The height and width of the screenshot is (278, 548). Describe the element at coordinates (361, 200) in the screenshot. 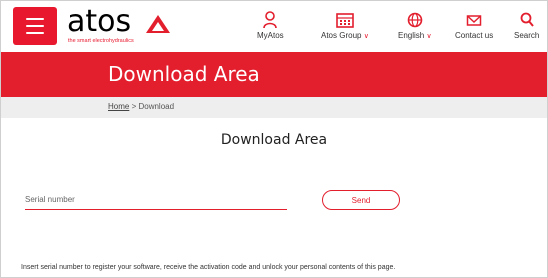

I see `send-button: Send` at that location.